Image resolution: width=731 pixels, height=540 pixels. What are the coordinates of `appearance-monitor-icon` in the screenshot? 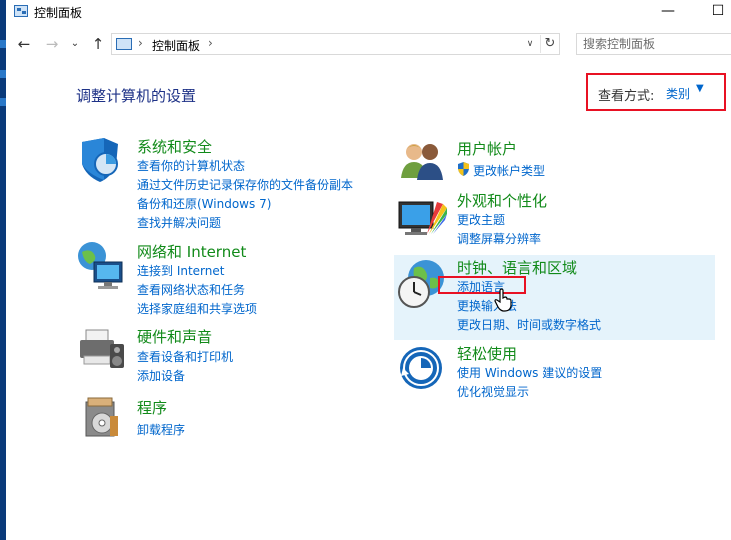 It's located at (425, 219).